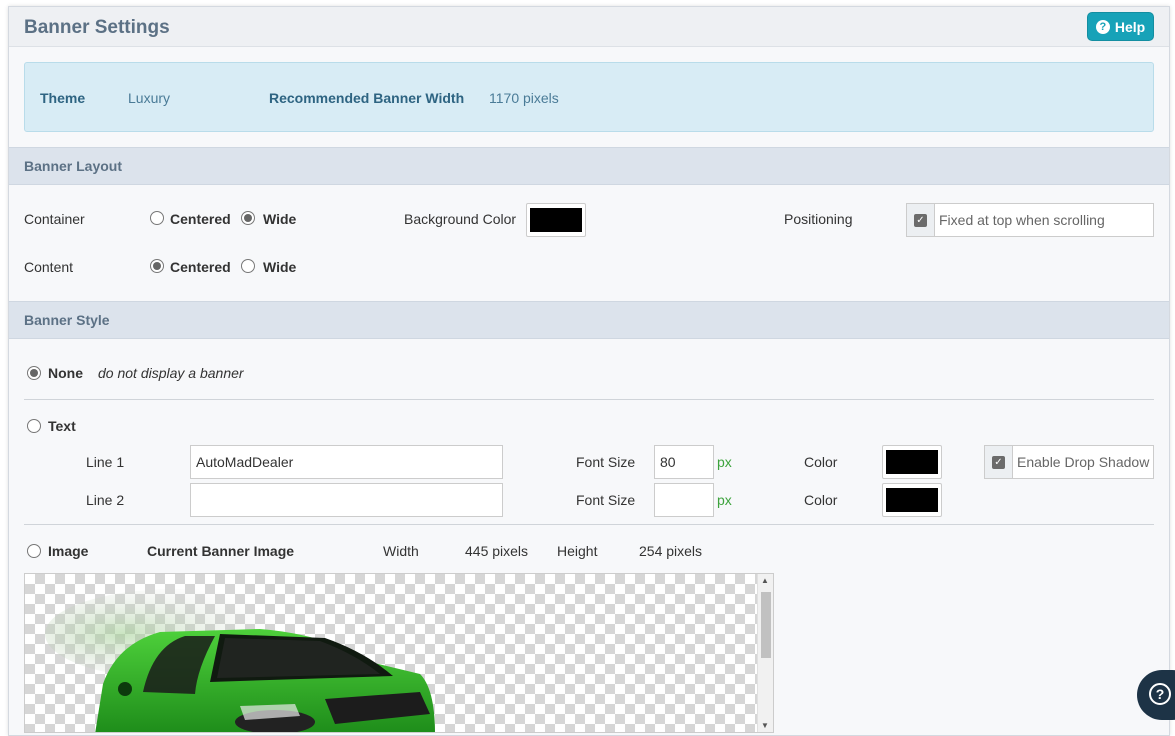  What do you see at coordinates (157, 266) in the screenshot?
I see `content-centered-radio` at bounding box center [157, 266].